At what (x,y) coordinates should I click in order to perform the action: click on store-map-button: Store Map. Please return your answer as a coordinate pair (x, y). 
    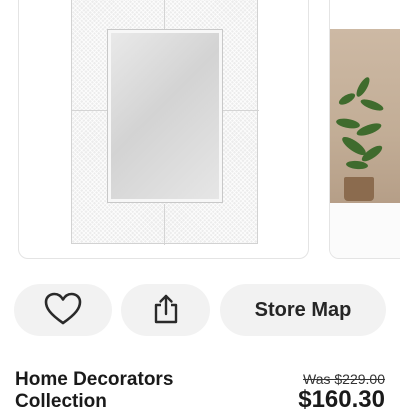
    Looking at the image, I should click on (303, 310).